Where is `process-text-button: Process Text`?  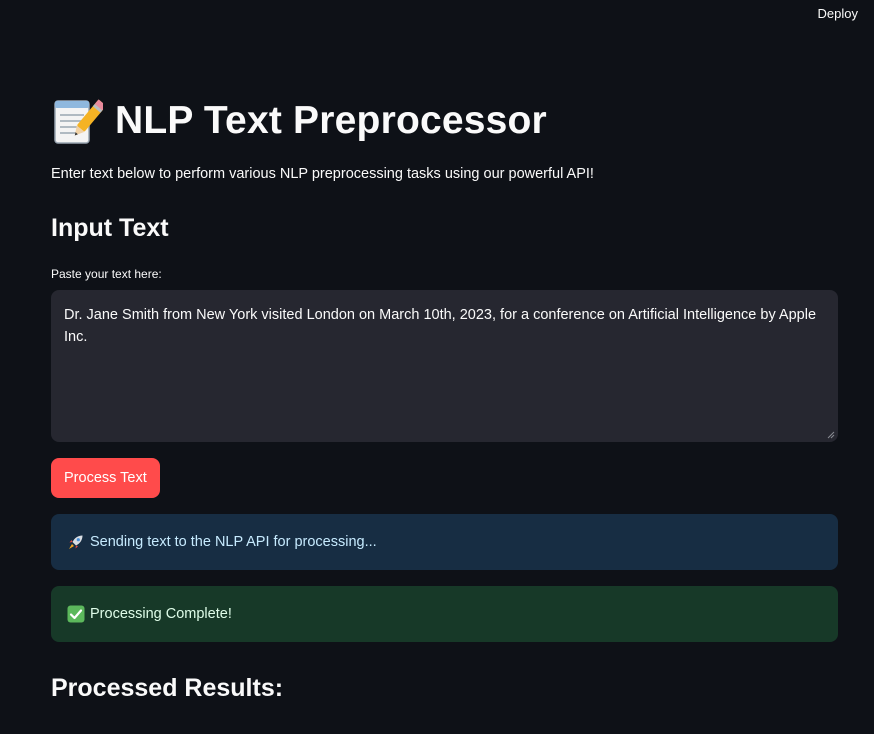
process-text-button: Process Text is located at coordinates (105, 478).